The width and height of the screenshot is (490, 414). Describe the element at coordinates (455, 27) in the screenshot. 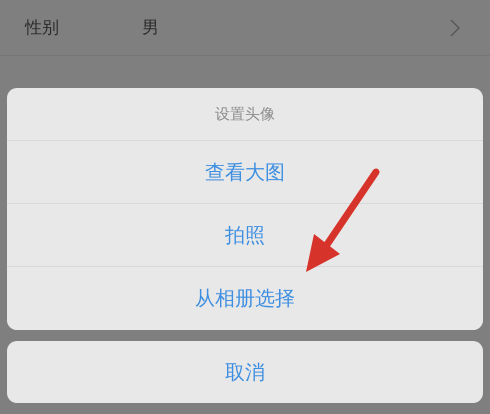

I see `chevron-icon` at that location.